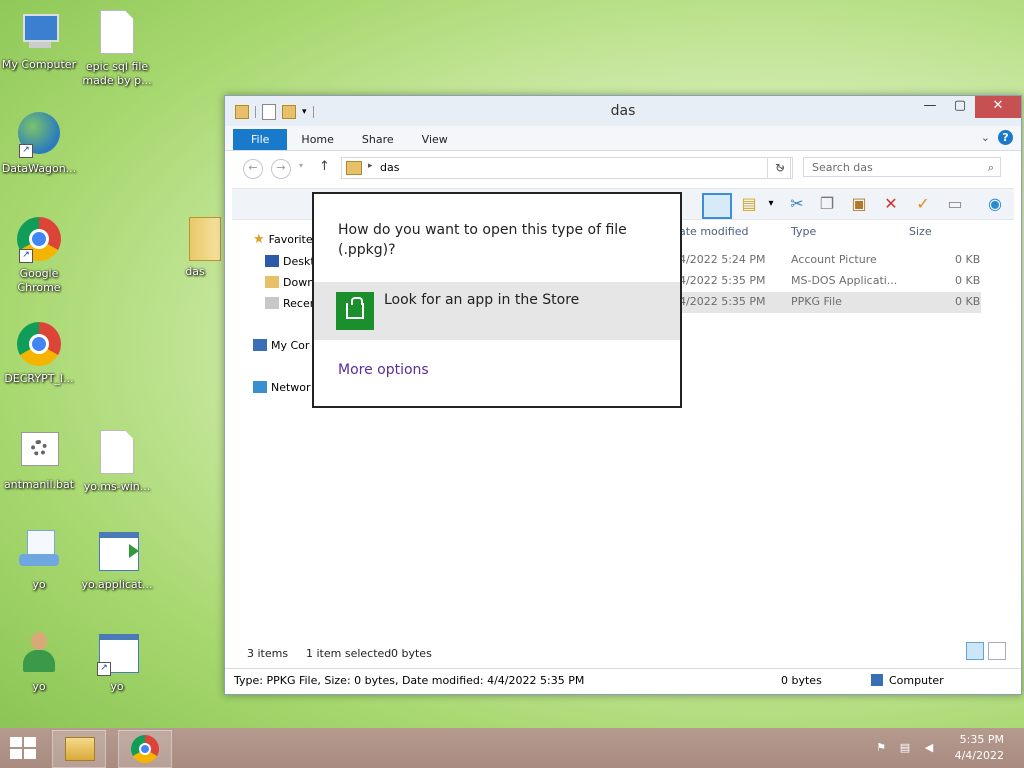  I want to click on column-headers: ate modified Type Size, so click(844, 232).